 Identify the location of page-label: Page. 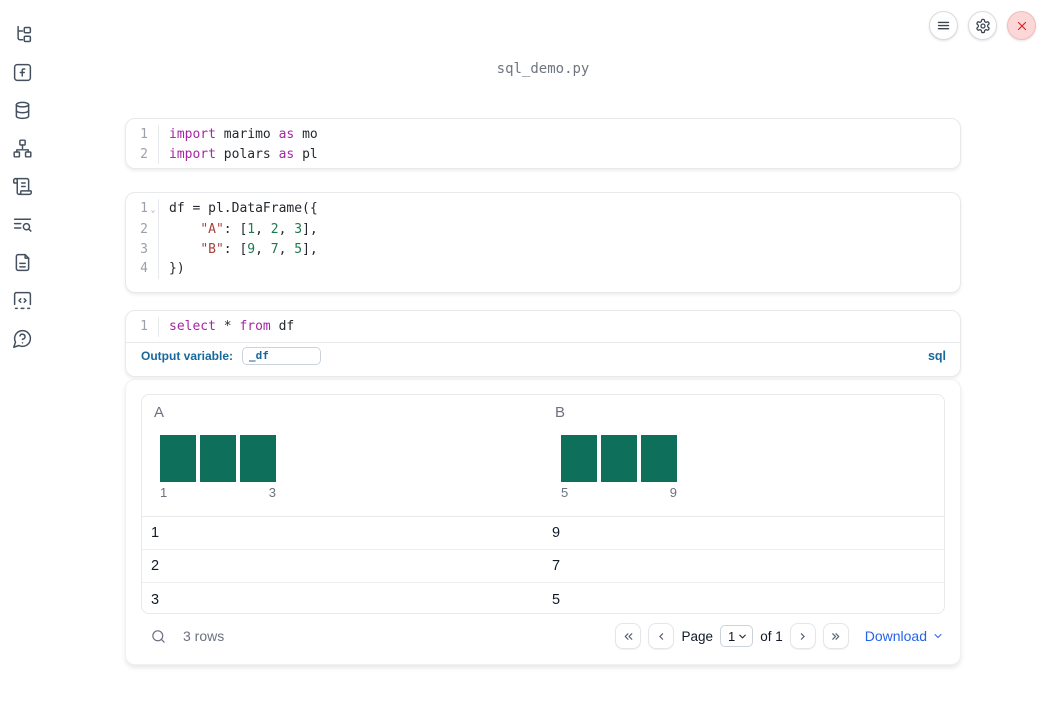
(697, 636).